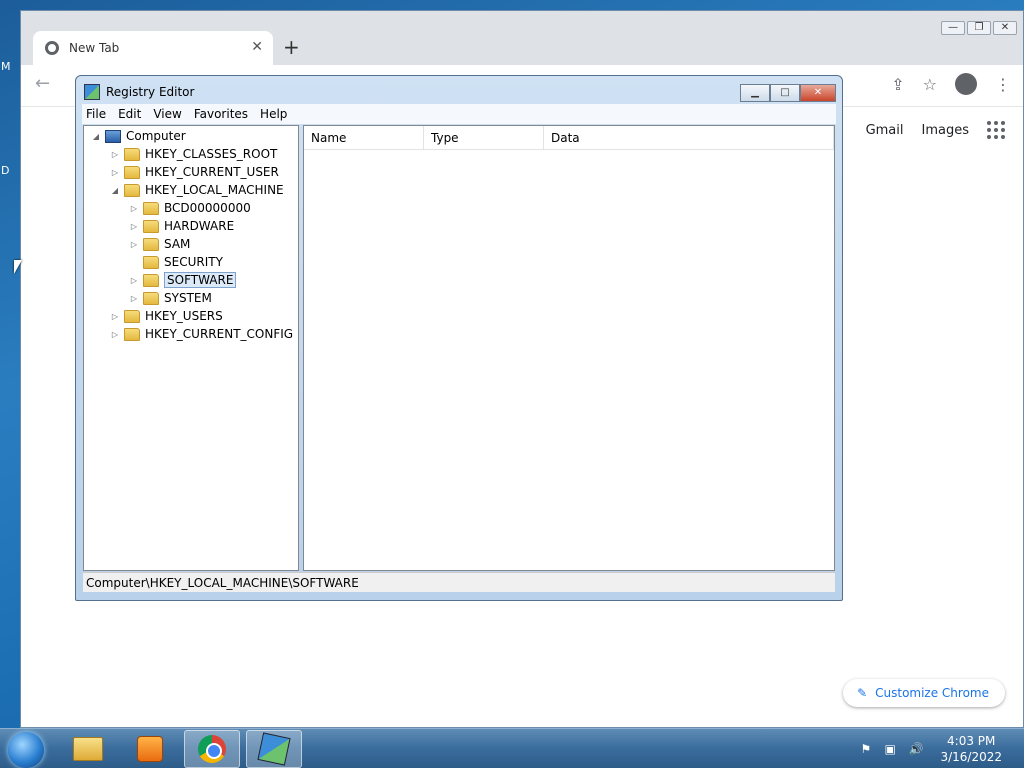 This screenshot has width=1024, height=768. I want to click on action-center-flag-icon: ⚑, so click(867, 749).